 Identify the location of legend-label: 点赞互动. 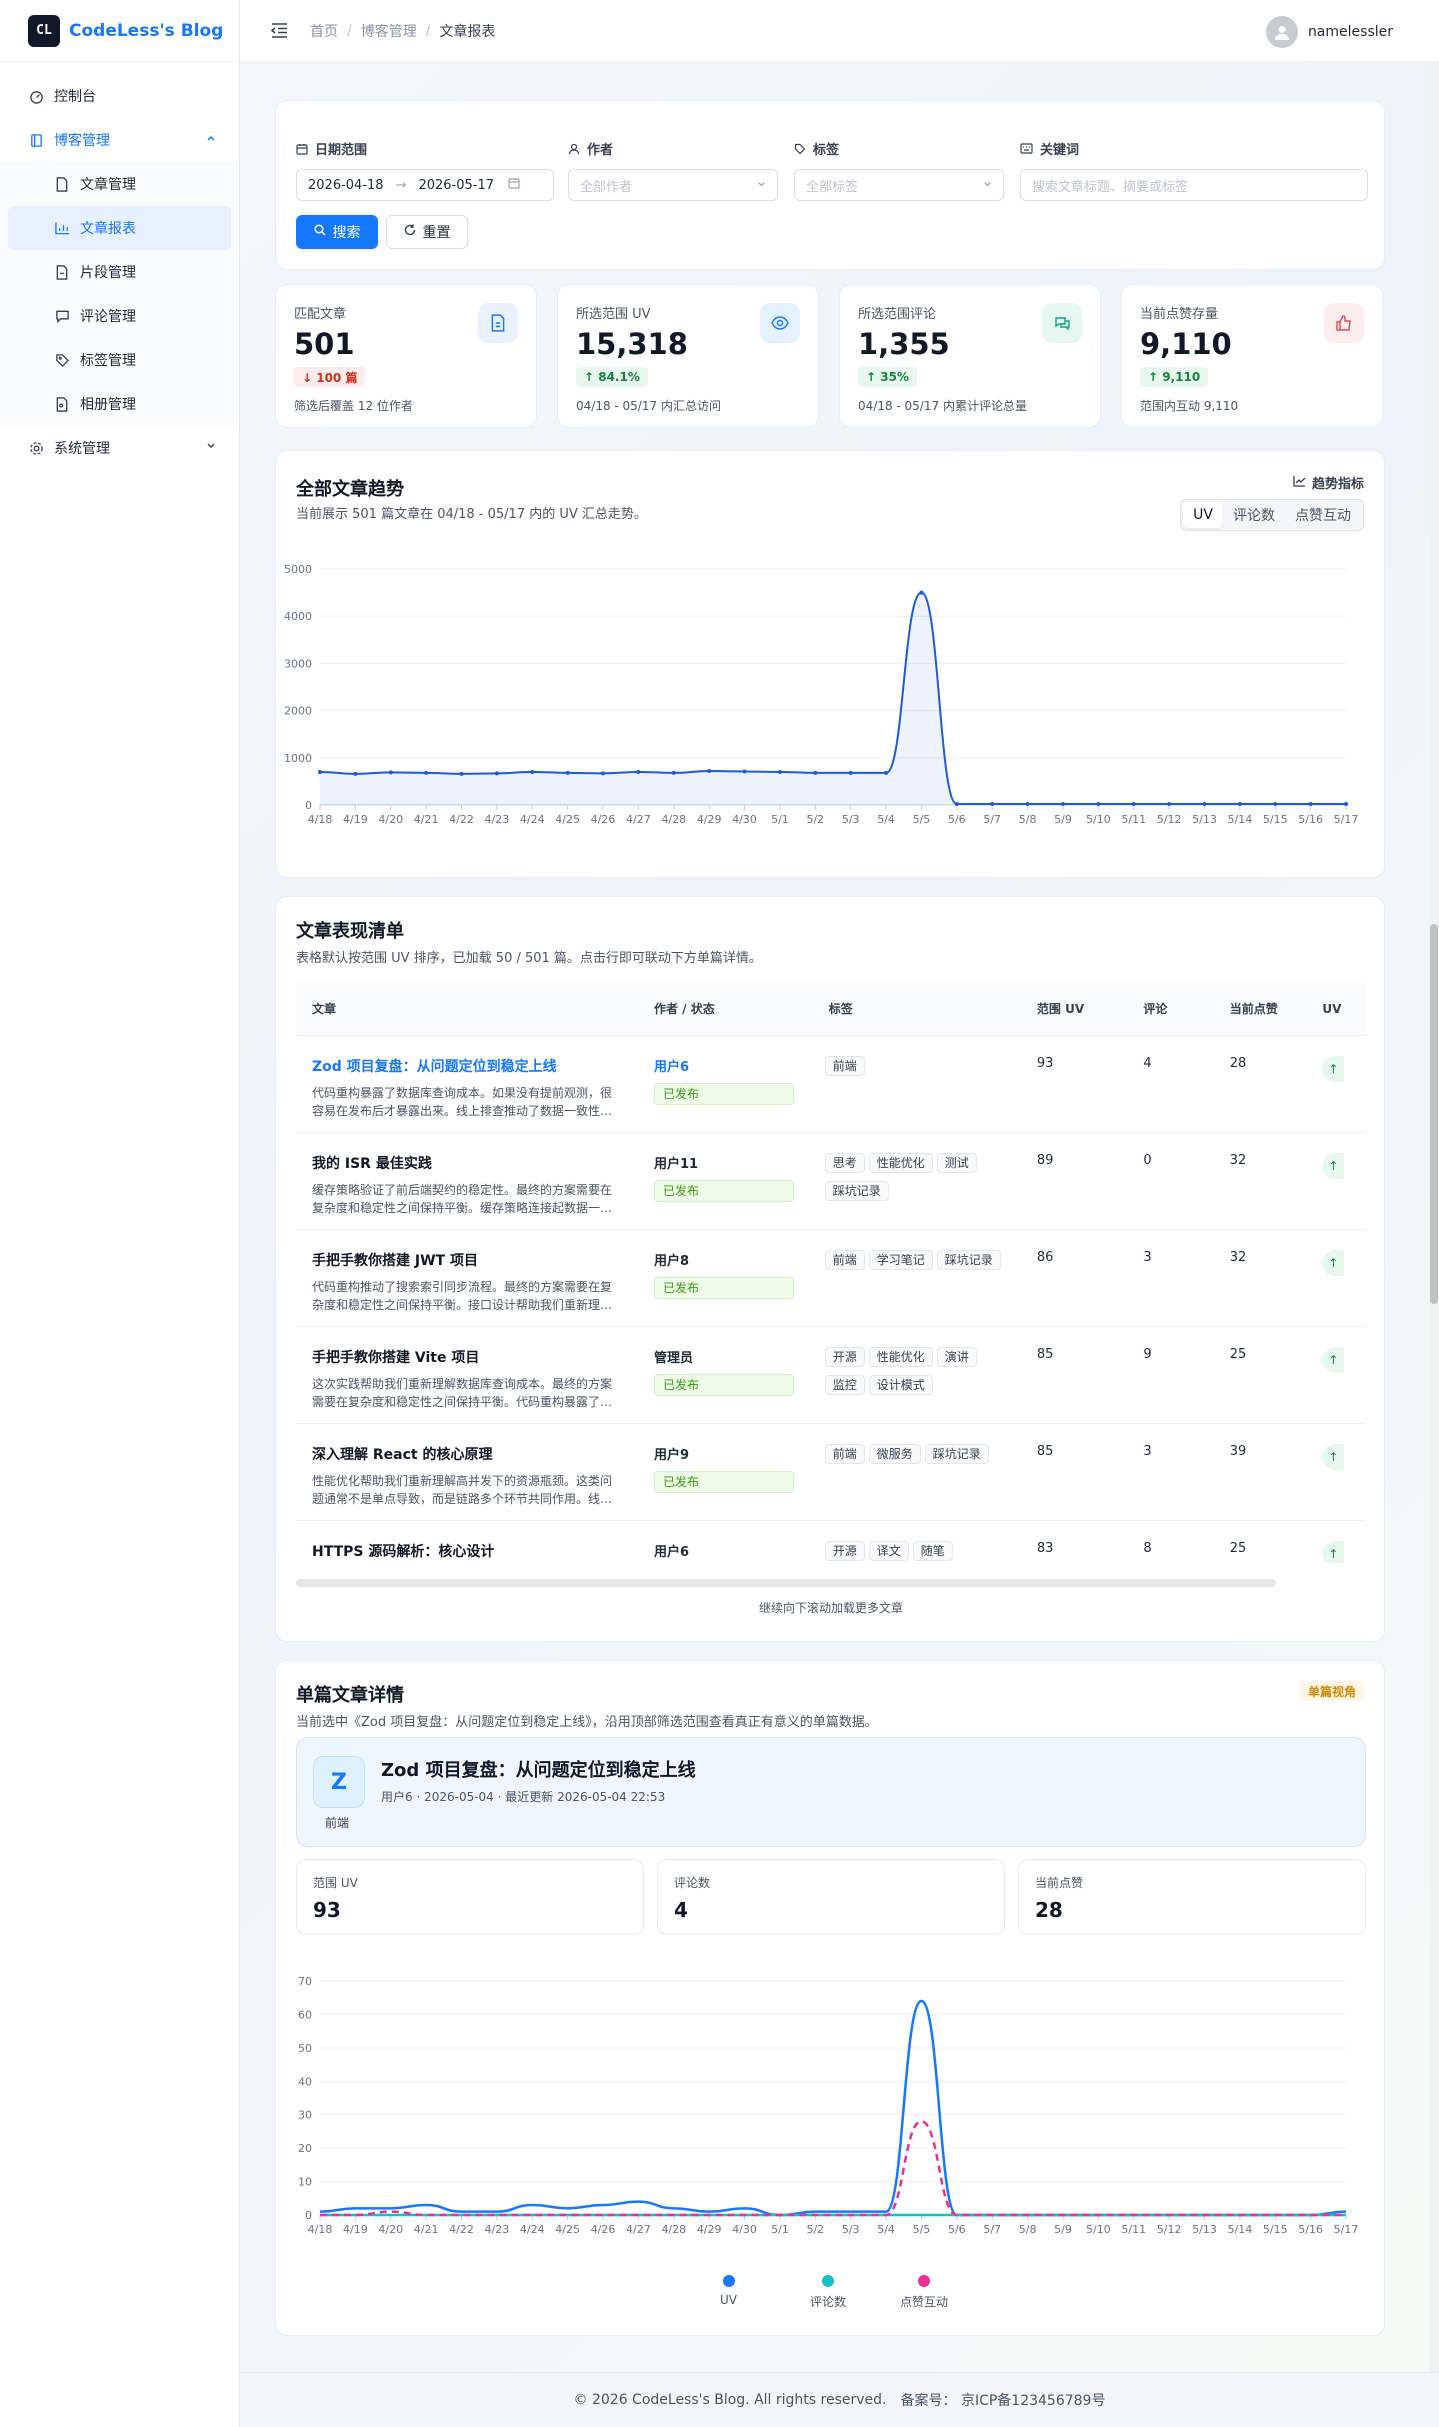
(924, 2302).